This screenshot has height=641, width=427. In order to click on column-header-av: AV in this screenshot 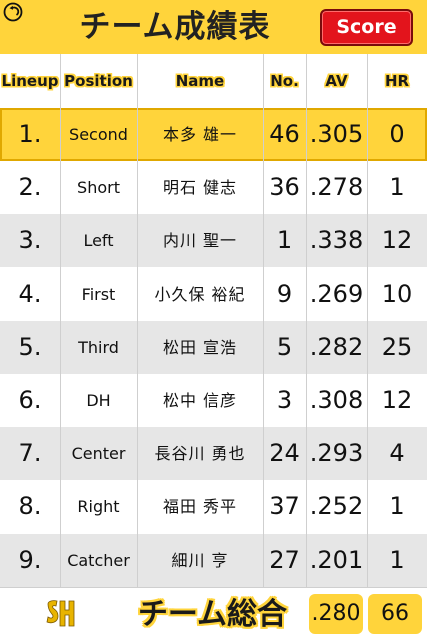, I will do `click(336, 81)`.